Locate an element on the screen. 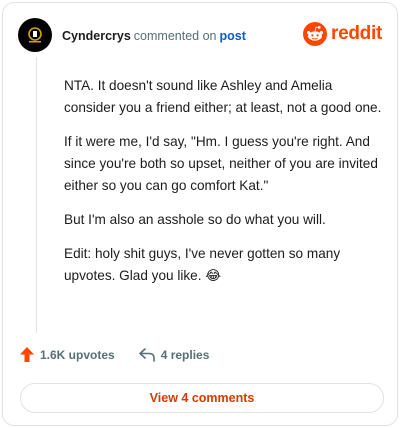 The height and width of the screenshot is (428, 400). author-line: Cyndercrys commented on post is located at coordinates (154, 36).